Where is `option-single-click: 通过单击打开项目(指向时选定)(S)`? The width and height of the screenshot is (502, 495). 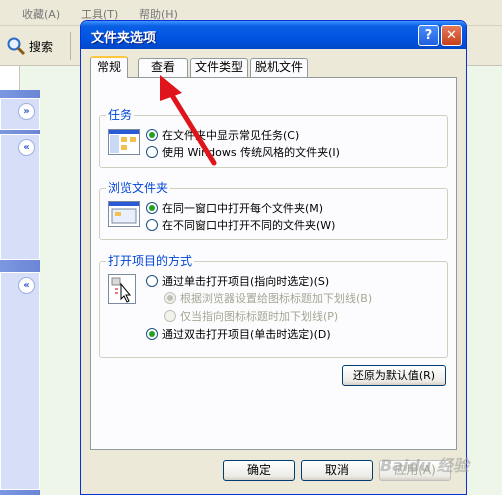 option-single-click: 通过单击打开项目(指向时选定)(S) is located at coordinates (237, 281).